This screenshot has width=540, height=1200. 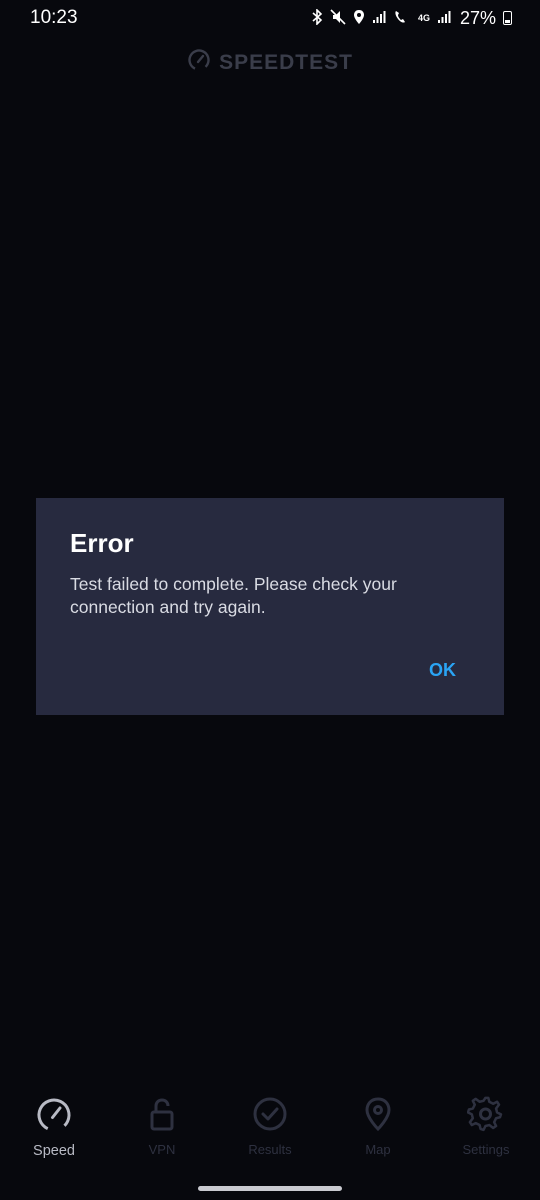 What do you see at coordinates (270, 1188) in the screenshot?
I see `home-indicator` at bounding box center [270, 1188].